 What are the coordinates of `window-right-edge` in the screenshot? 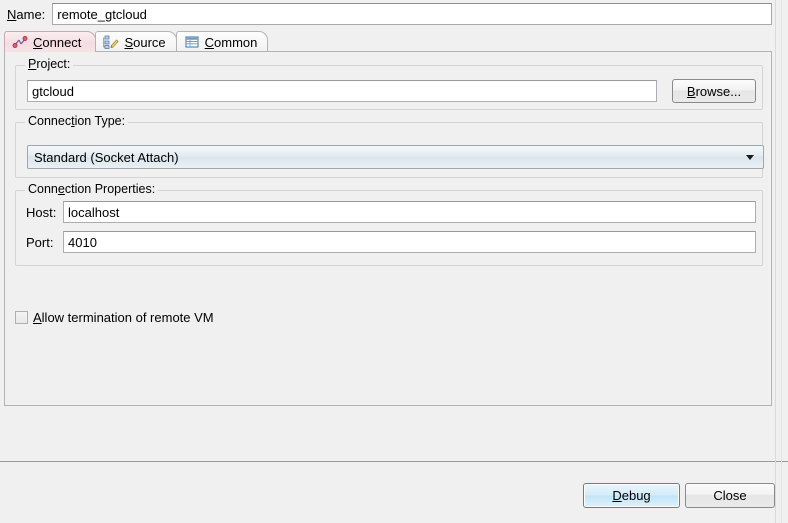 It's located at (775, 261).